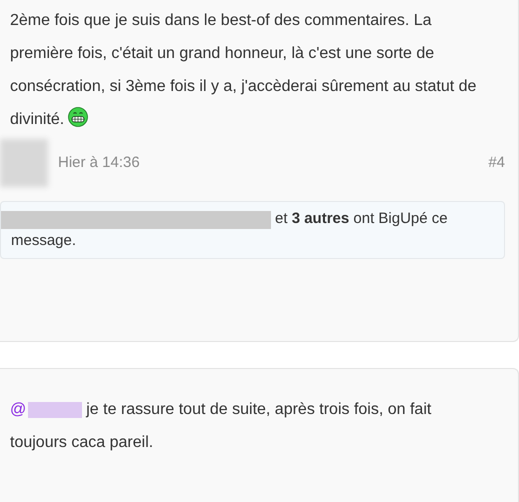 The width and height of the screenshot is (519, 502). Describe the element at coordinates (46, 409) in the screenshot. I see `mention-link: @` at that location.